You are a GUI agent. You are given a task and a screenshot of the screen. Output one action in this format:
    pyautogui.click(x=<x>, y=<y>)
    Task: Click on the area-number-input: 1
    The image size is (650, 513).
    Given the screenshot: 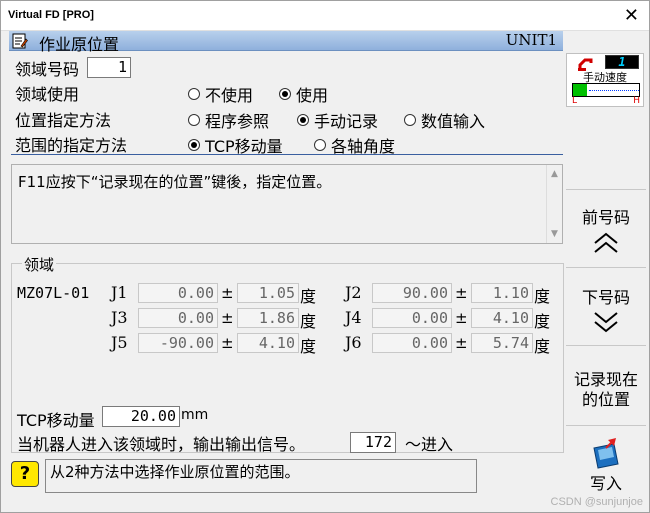 What is the action you would take?
    pyautogui.click(x=109, y=67)
    